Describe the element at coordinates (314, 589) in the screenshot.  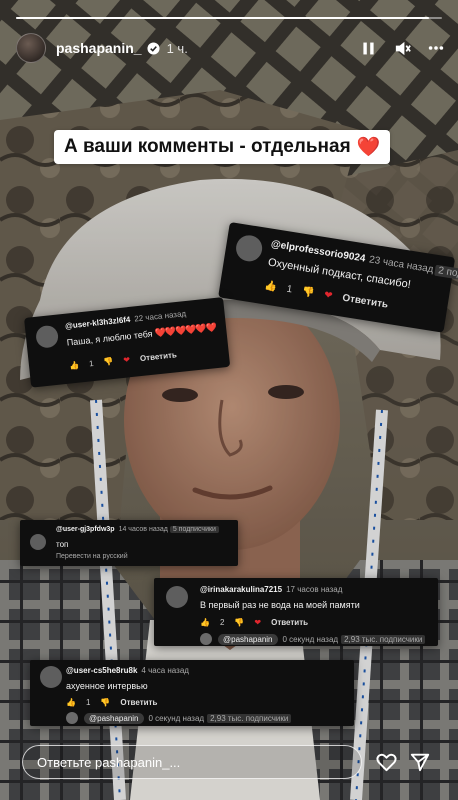
I see `comment-time: 17 часов назад` at that location.